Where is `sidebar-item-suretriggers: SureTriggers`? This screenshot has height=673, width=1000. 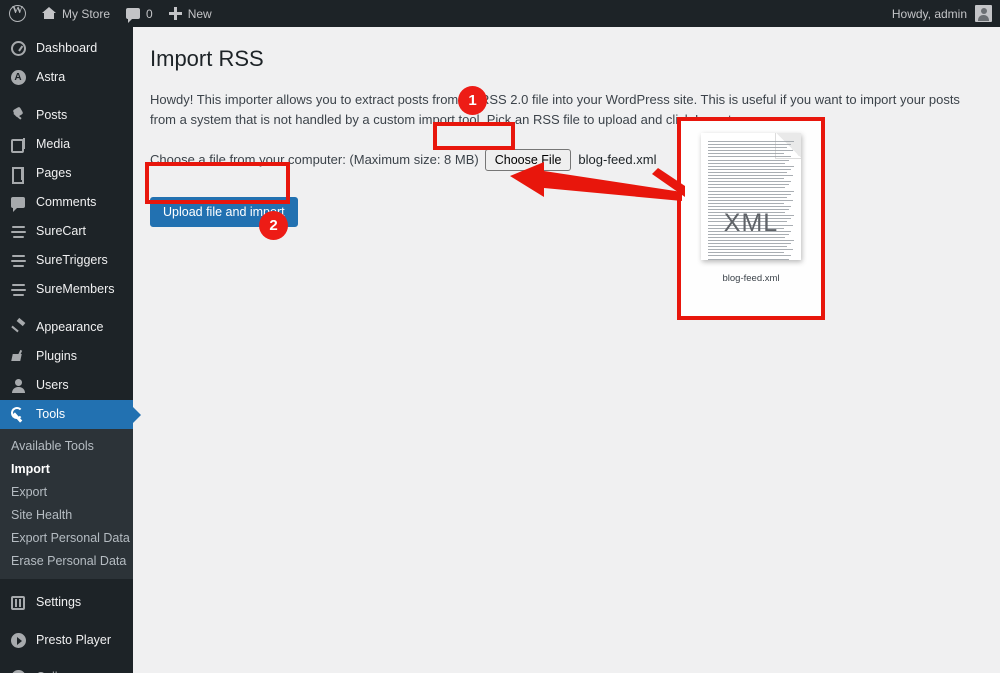
sidebar-item-suretriggers: SureTriggers is located at coordinates (66, 260).